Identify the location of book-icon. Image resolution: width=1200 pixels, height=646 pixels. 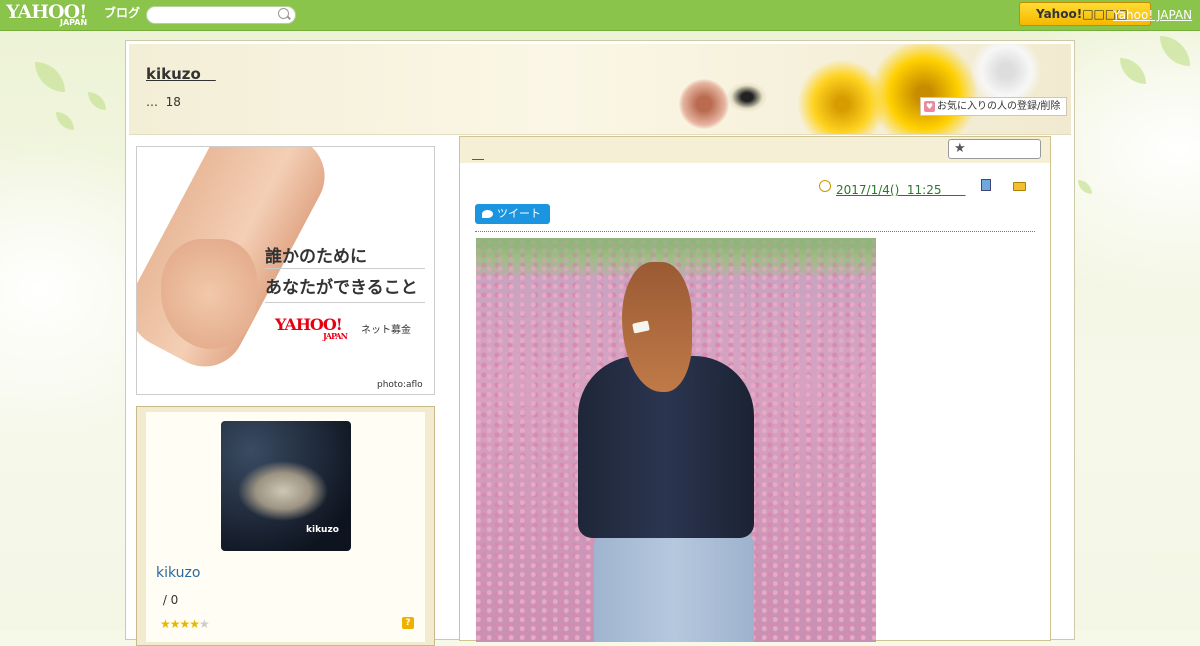
(986, 185).